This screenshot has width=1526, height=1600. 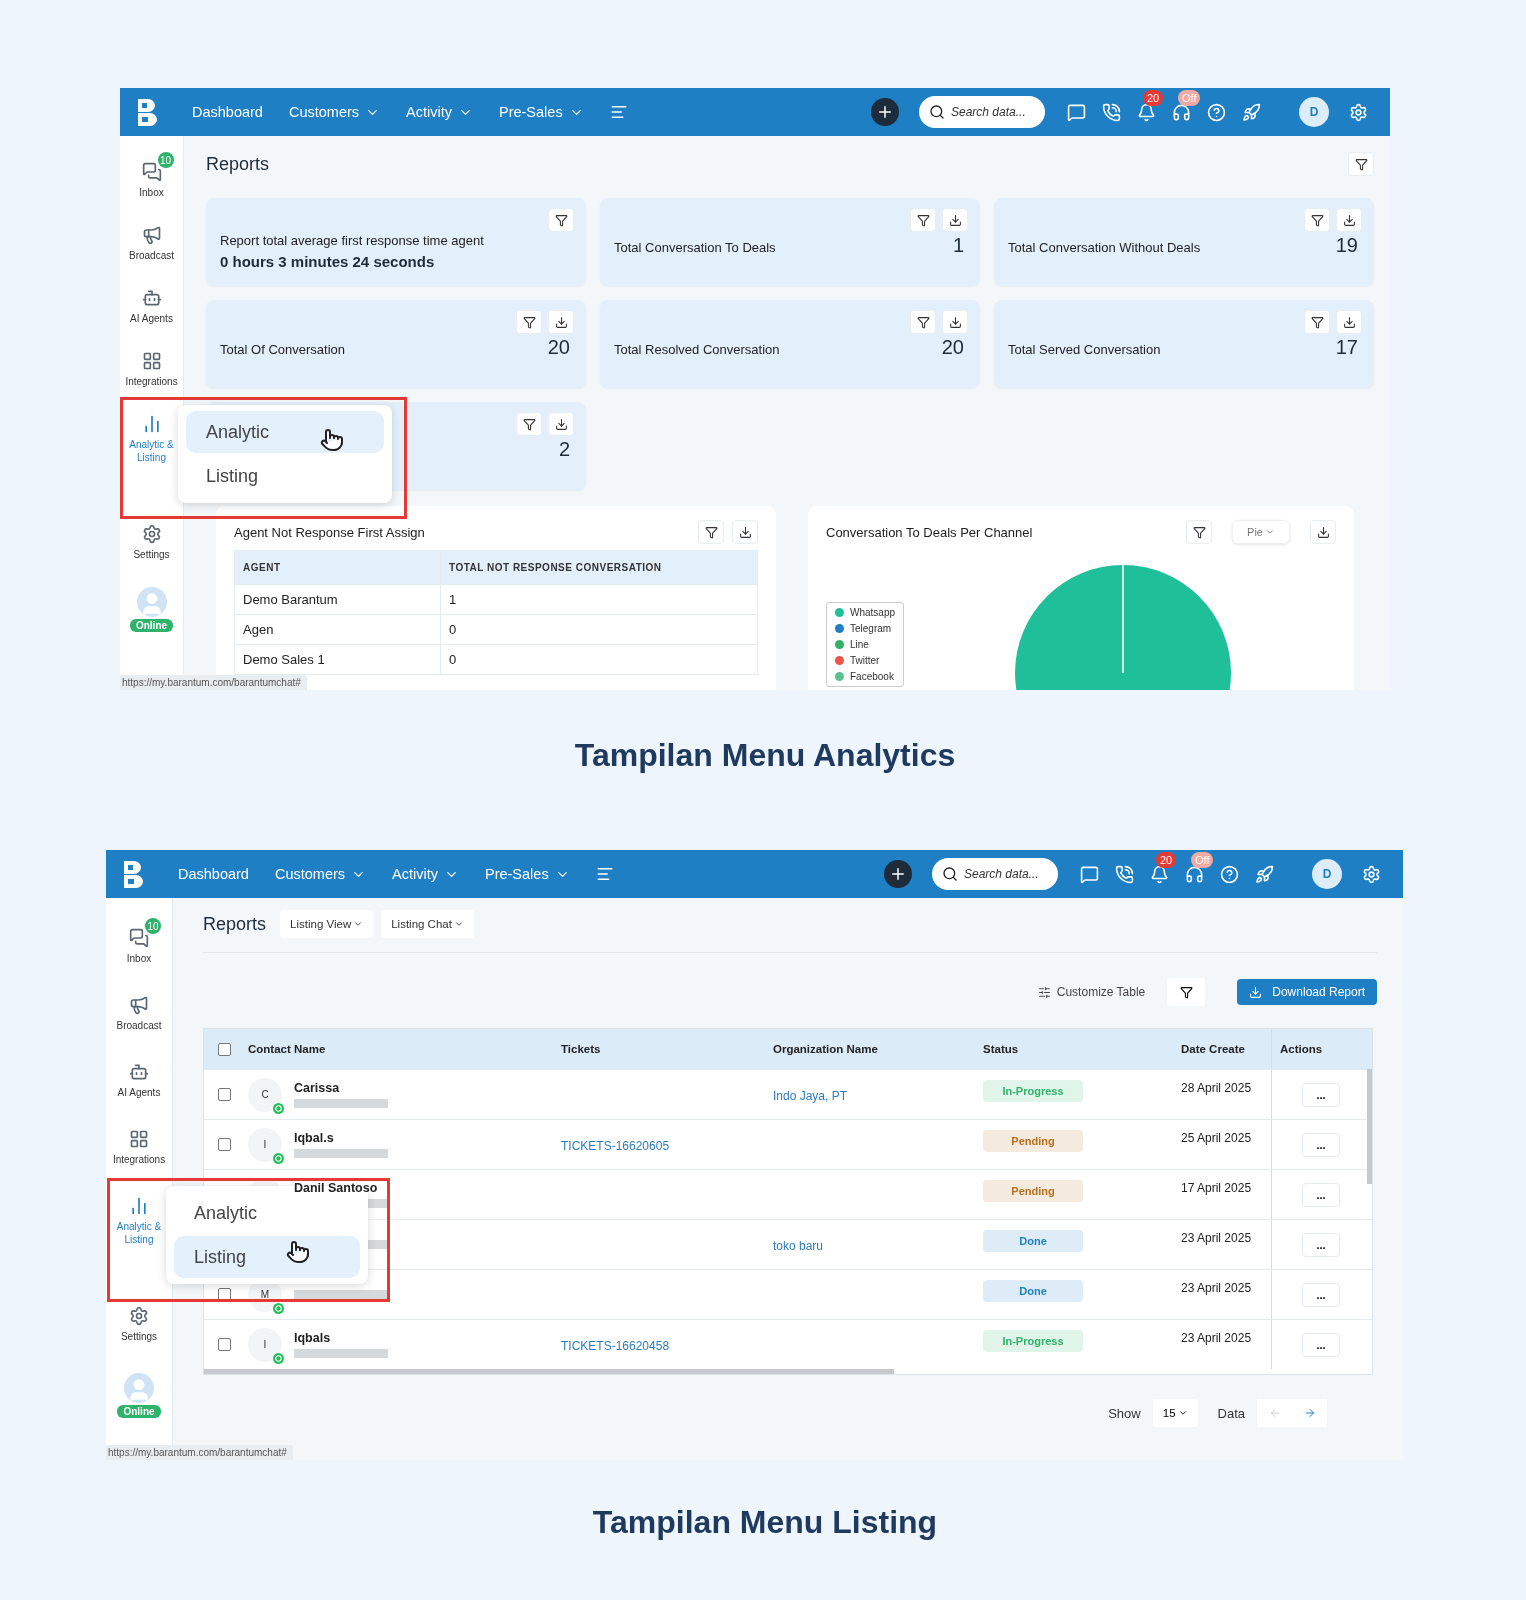 I want to click on card-value: 20, so click(x=952, y=347).